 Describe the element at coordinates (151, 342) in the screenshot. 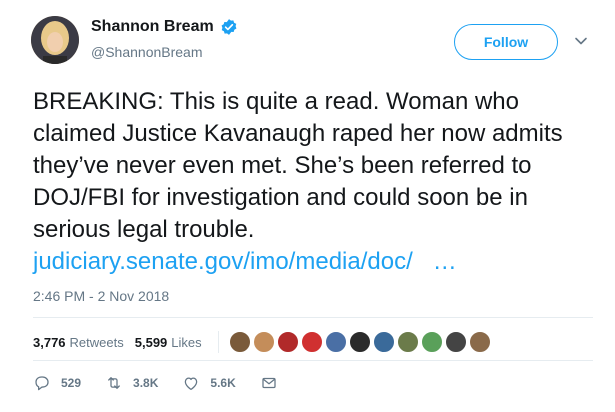

I see `likes-count: 5,599` at that location.